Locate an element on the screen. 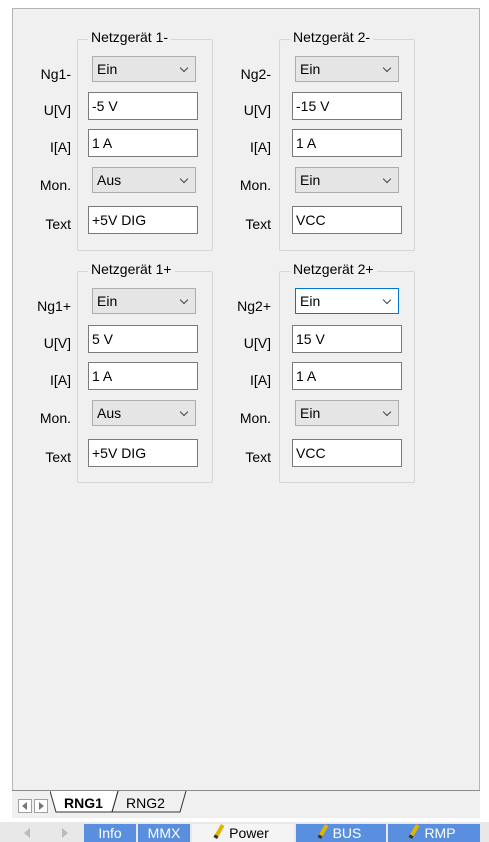  tab-info: Info is located at coordinates (110, 833).